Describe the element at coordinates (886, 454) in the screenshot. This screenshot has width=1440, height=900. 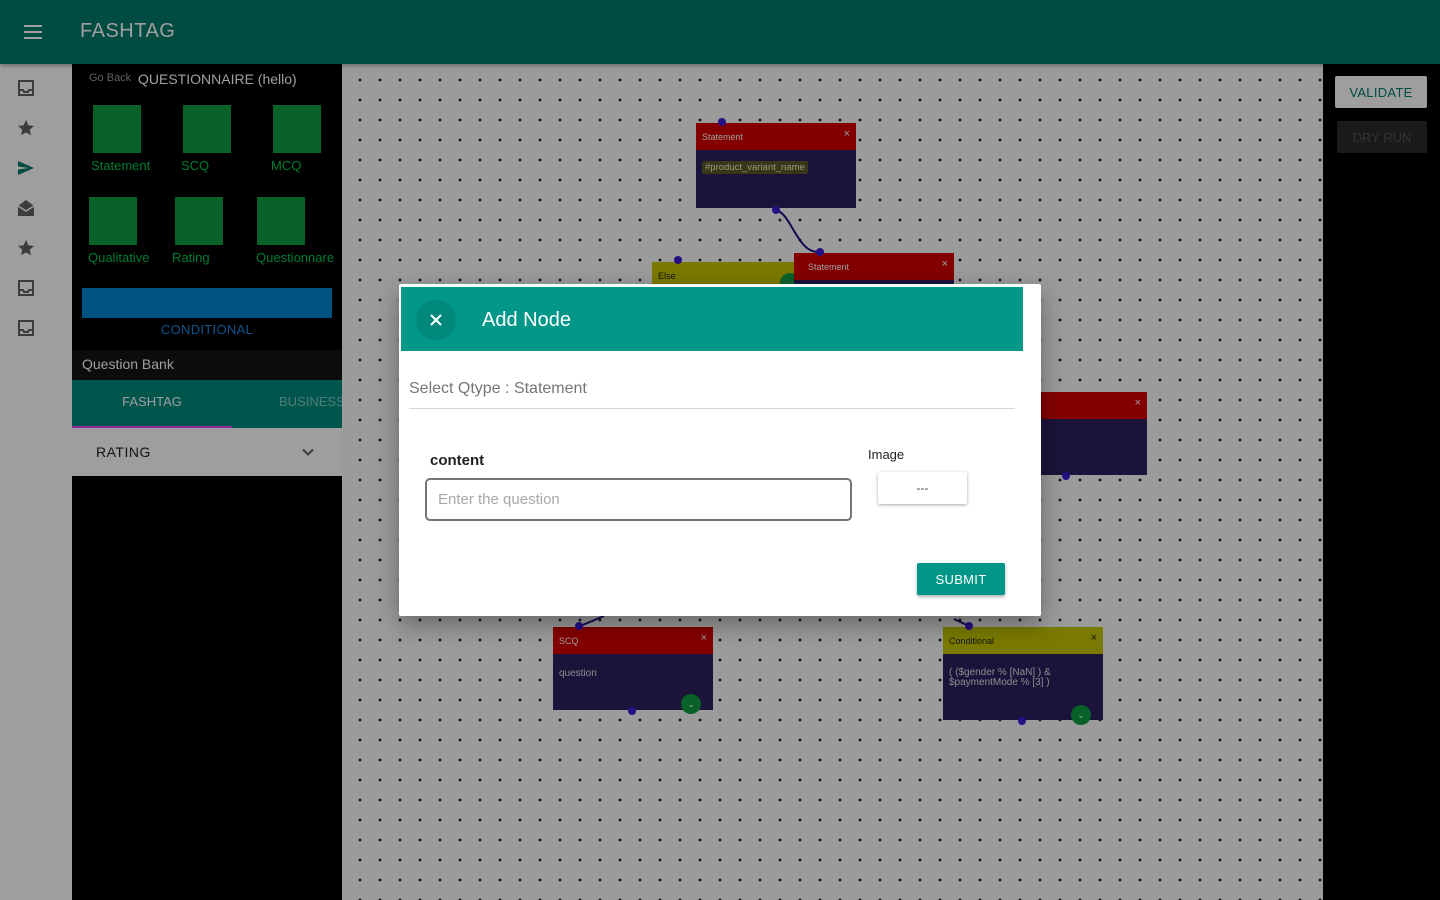
I see `image-label: Image` at that location.